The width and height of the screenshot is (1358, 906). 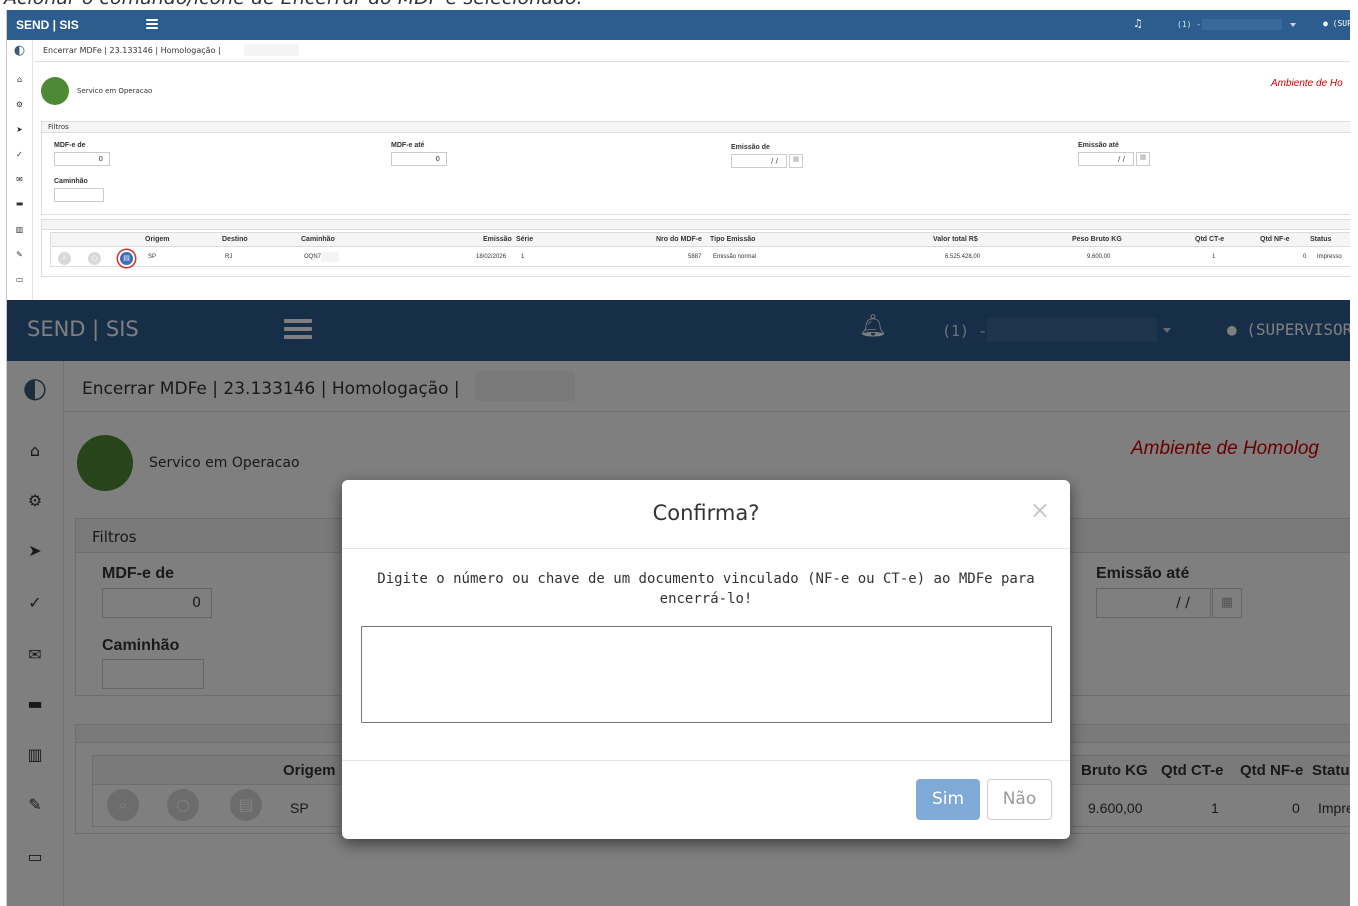 What do you see at coordinates (330, 257) in the screenshot?
I see `caminhao-redacted` at bounding box center [330, 257].